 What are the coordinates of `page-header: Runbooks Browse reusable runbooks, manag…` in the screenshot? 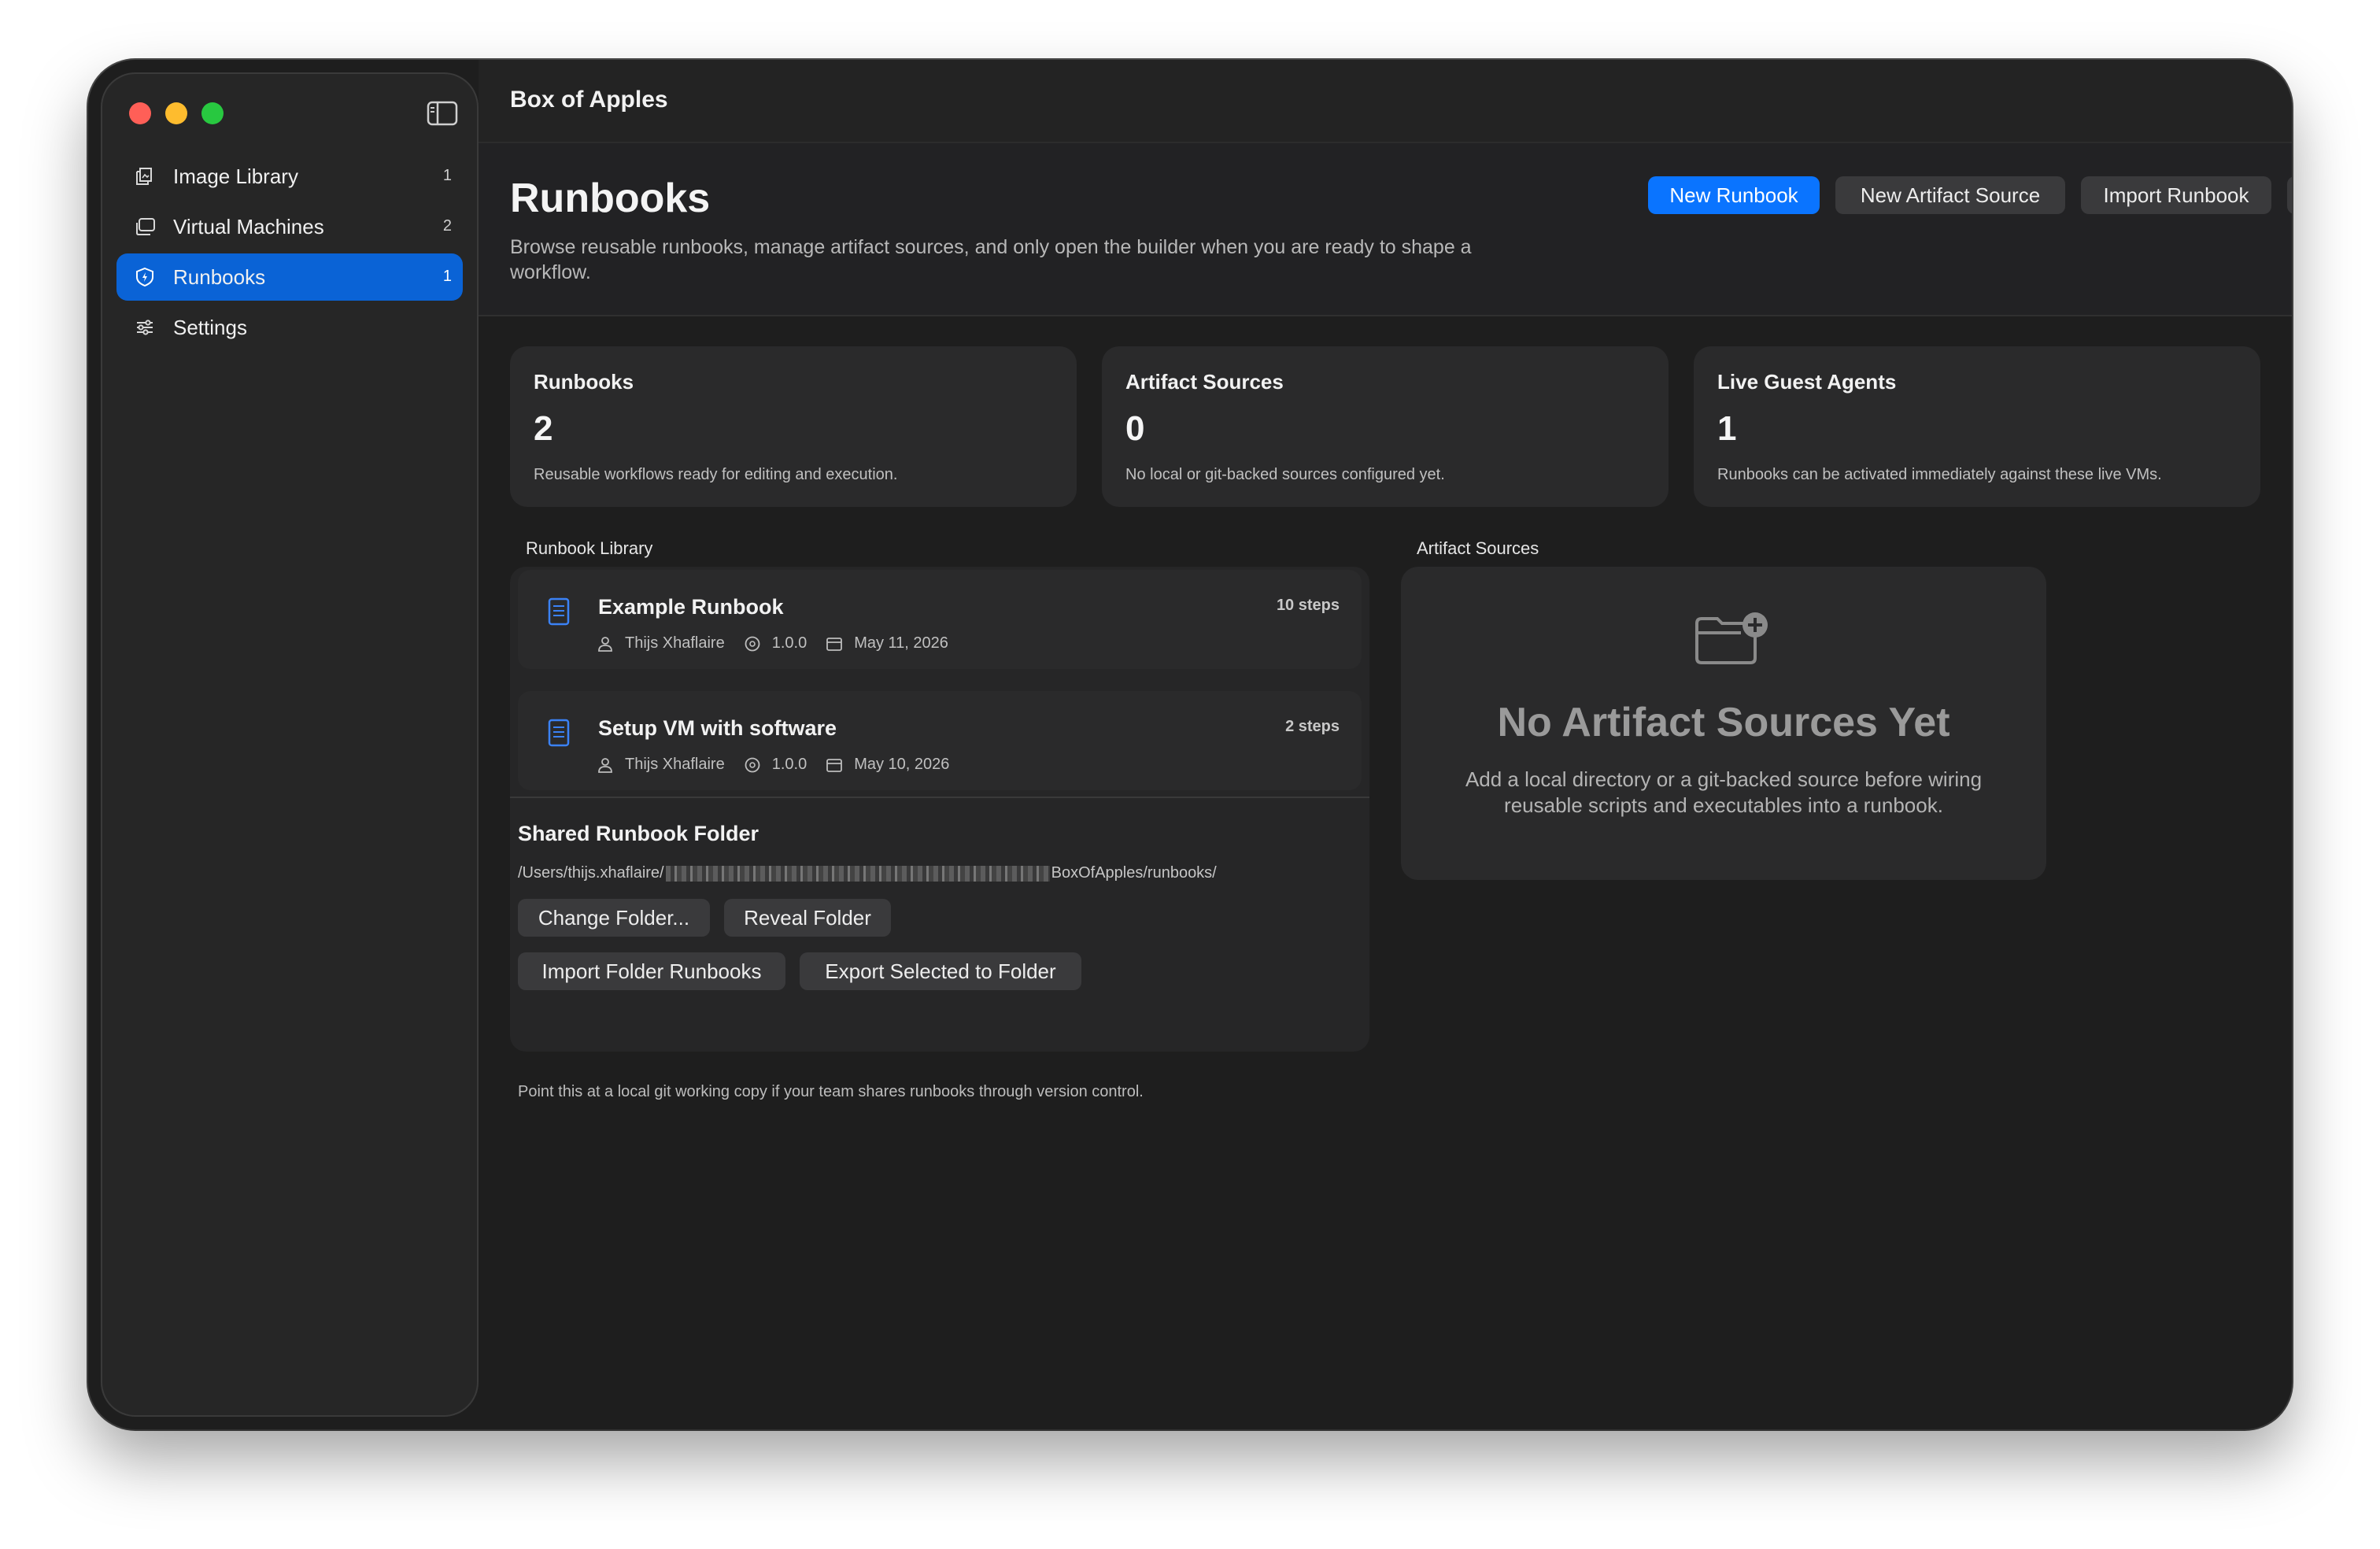 It's located at (1385, 230).